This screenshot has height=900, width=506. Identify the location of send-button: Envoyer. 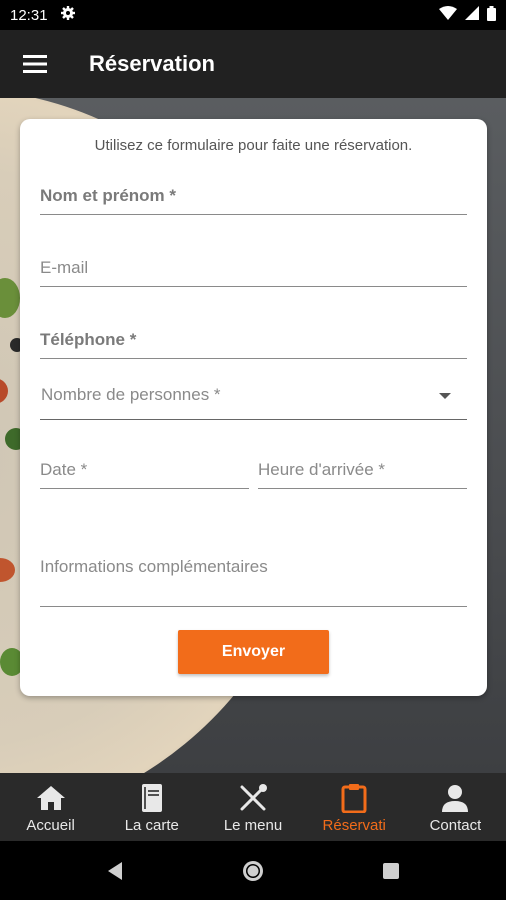
(253, 652).